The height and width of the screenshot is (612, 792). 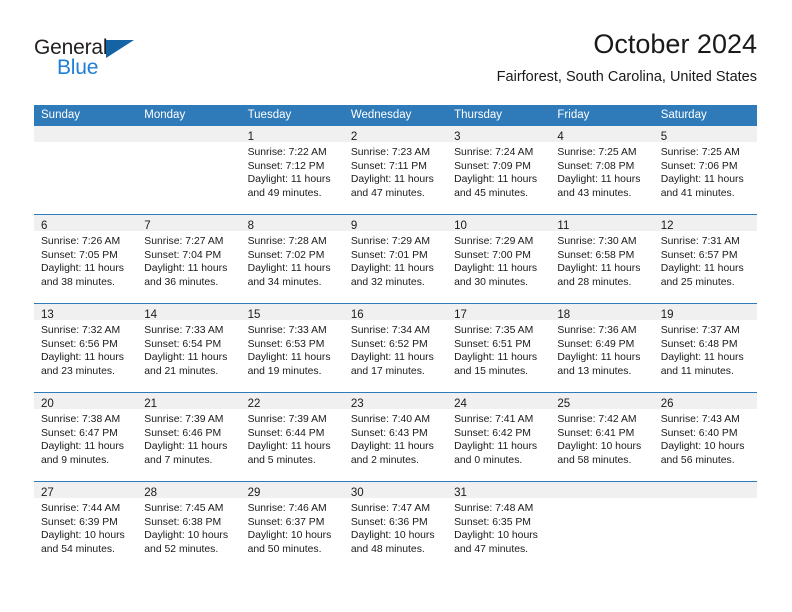 What do you see at coordinates (183, 433) in the screenshot?
I see `sunset-text: Sunset: 6:46 PM` at bounding box center [183, 433].